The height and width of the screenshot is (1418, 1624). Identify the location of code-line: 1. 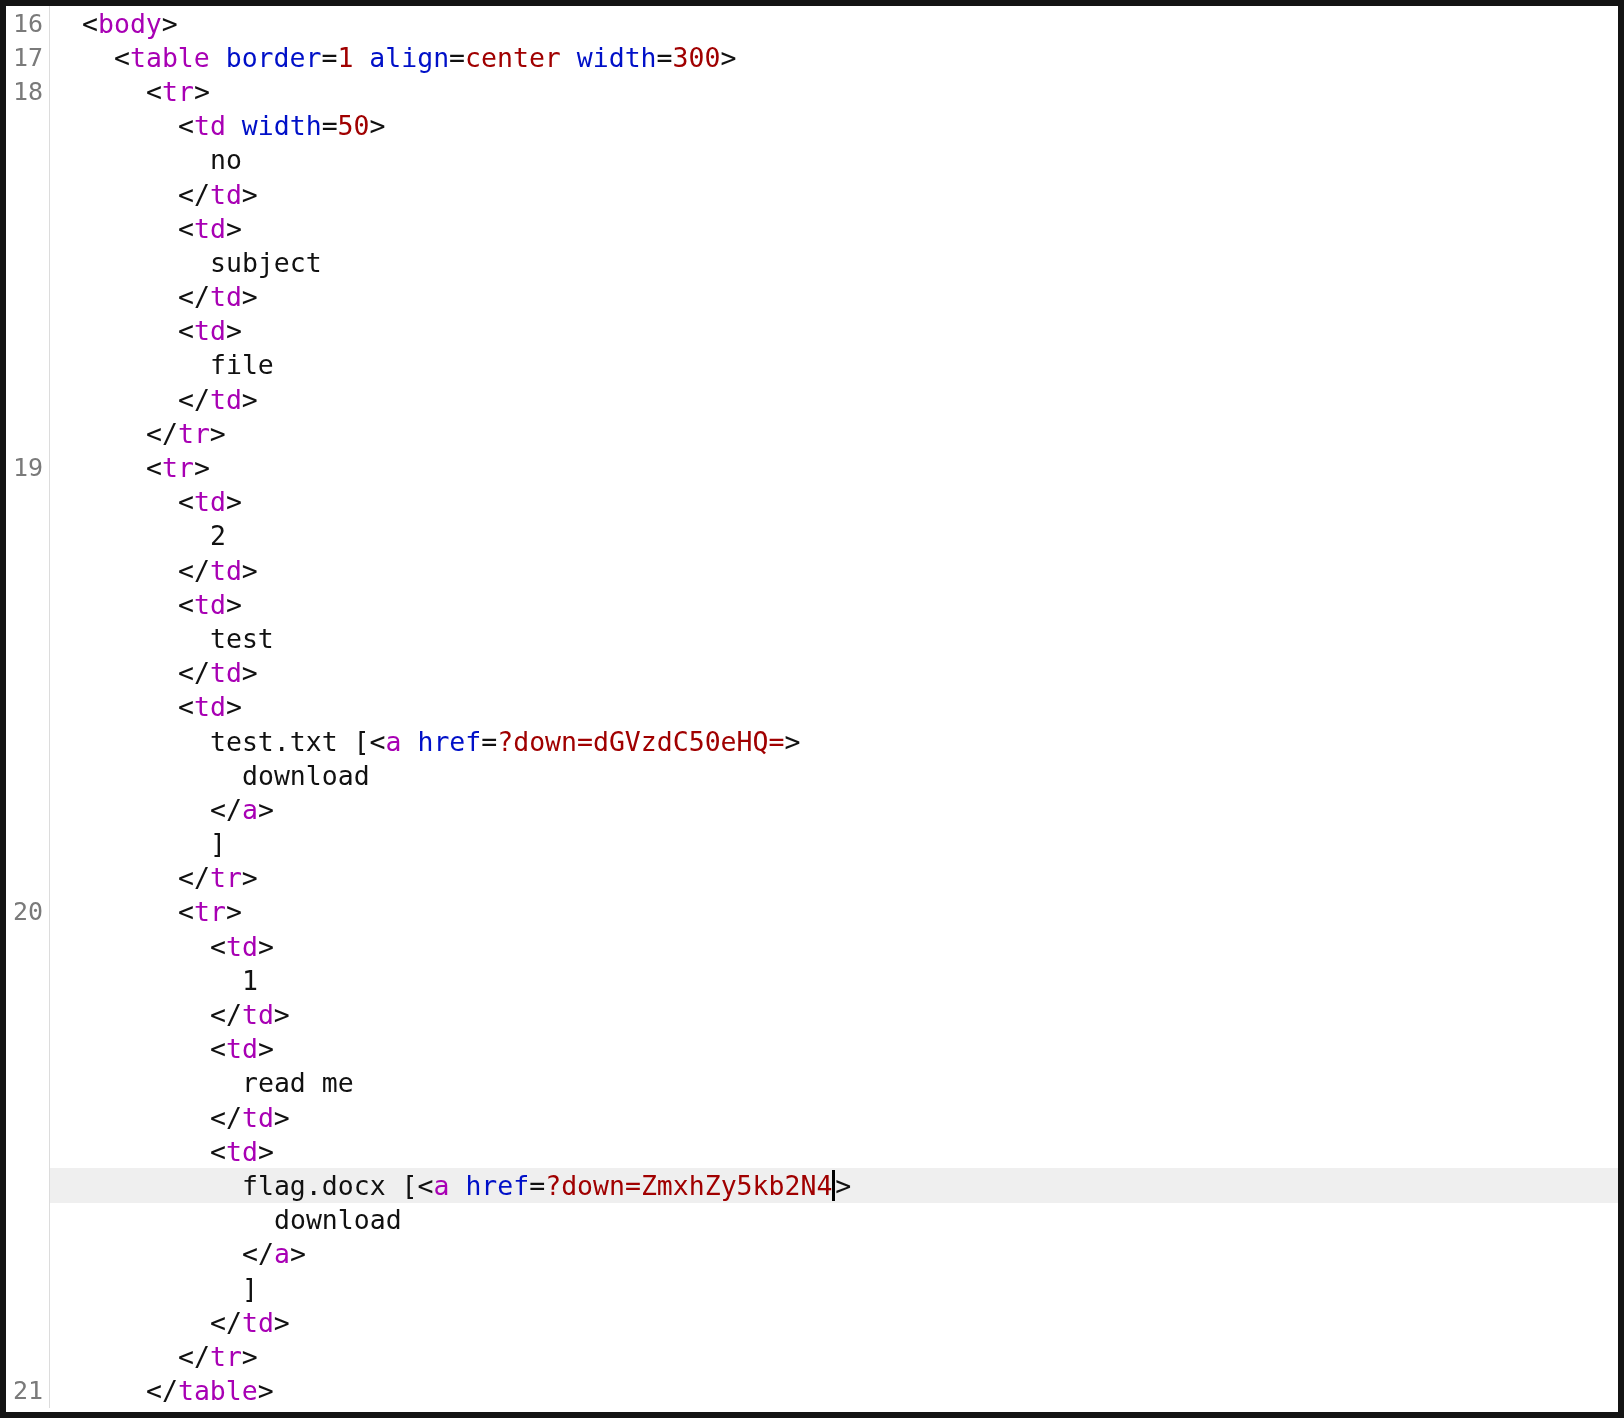
(250, 980).